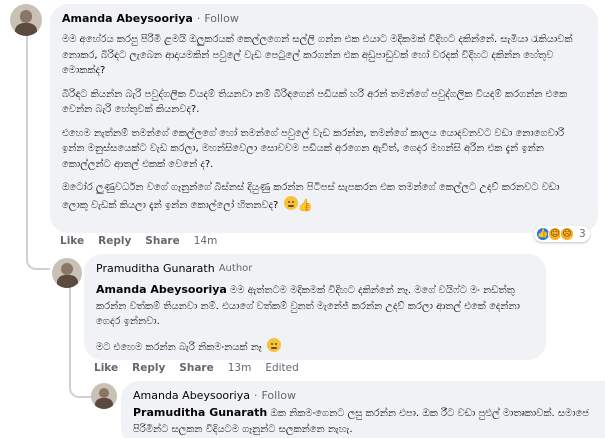  What do you see at coordinates (138, 241) in the screenshot?
I see `comment-actions: Like Reply Share 14m` at bounding box center [138, 241].